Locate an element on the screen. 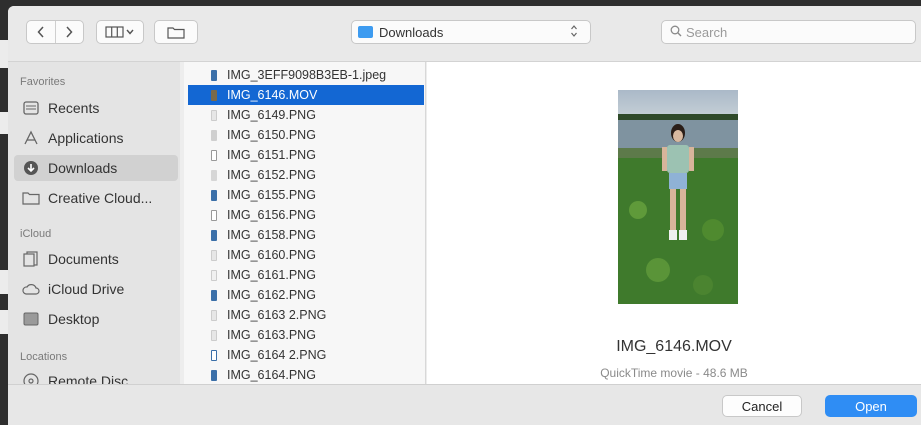  folder-icon is located at coordinates (31, 198).